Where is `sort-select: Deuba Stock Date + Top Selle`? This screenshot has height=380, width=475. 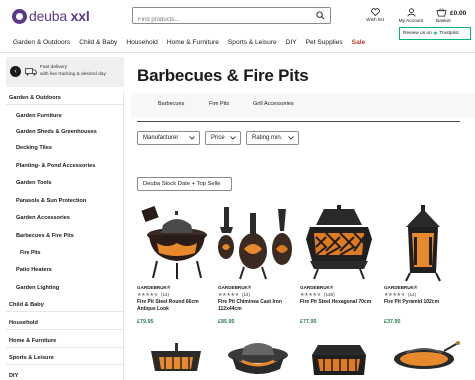 sort-select: Deuba Stock Date + Top Selle is located at coordinates (184, 184).